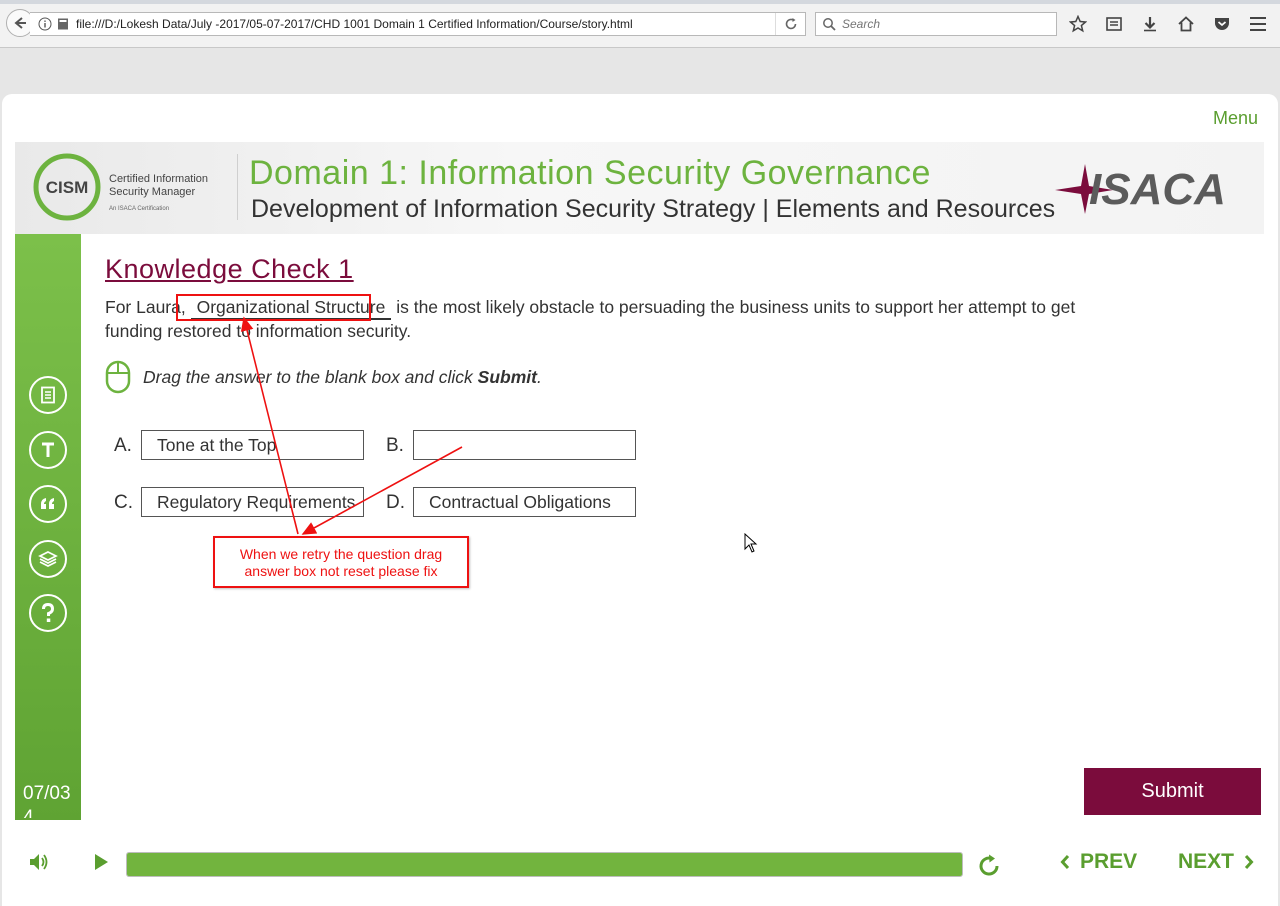 The width and height of the screenshot is (1280, 906). I want to click on prev-button: PREV, so click(1098, 862).